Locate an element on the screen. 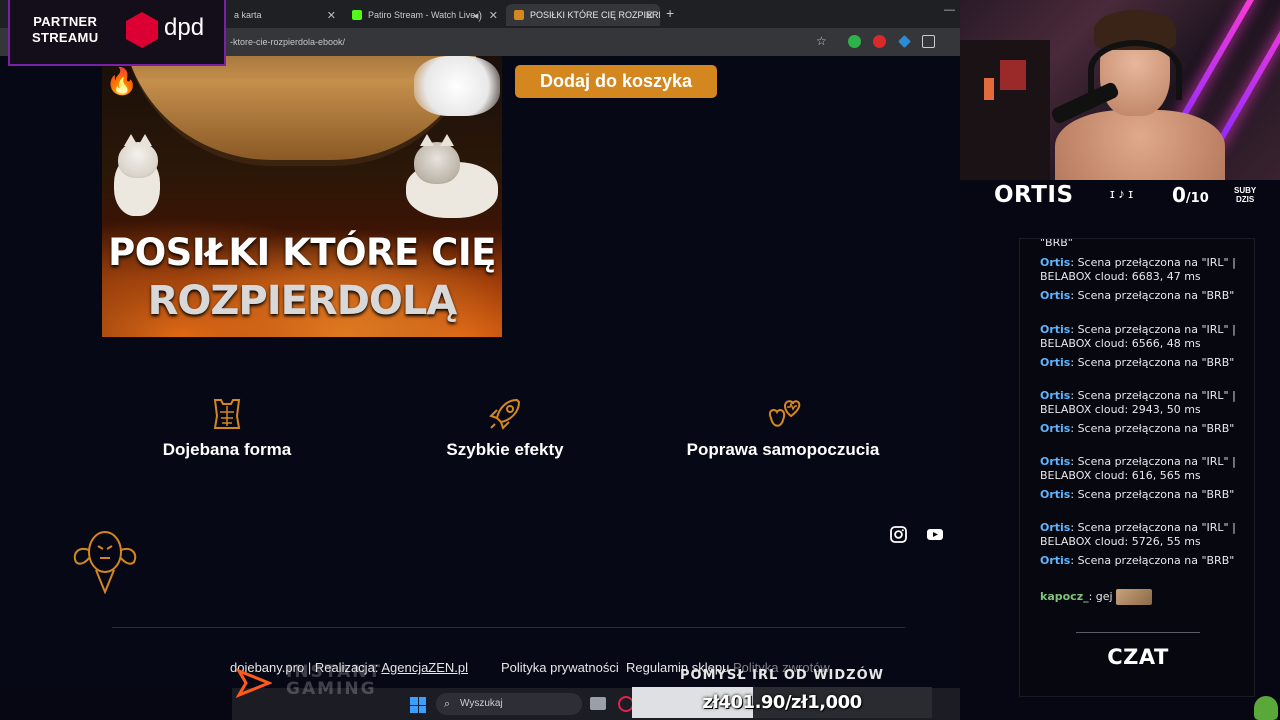 The width and height of the screenshot is (1280, 720). extension-shield-icon is located at coordinates (854, 41).